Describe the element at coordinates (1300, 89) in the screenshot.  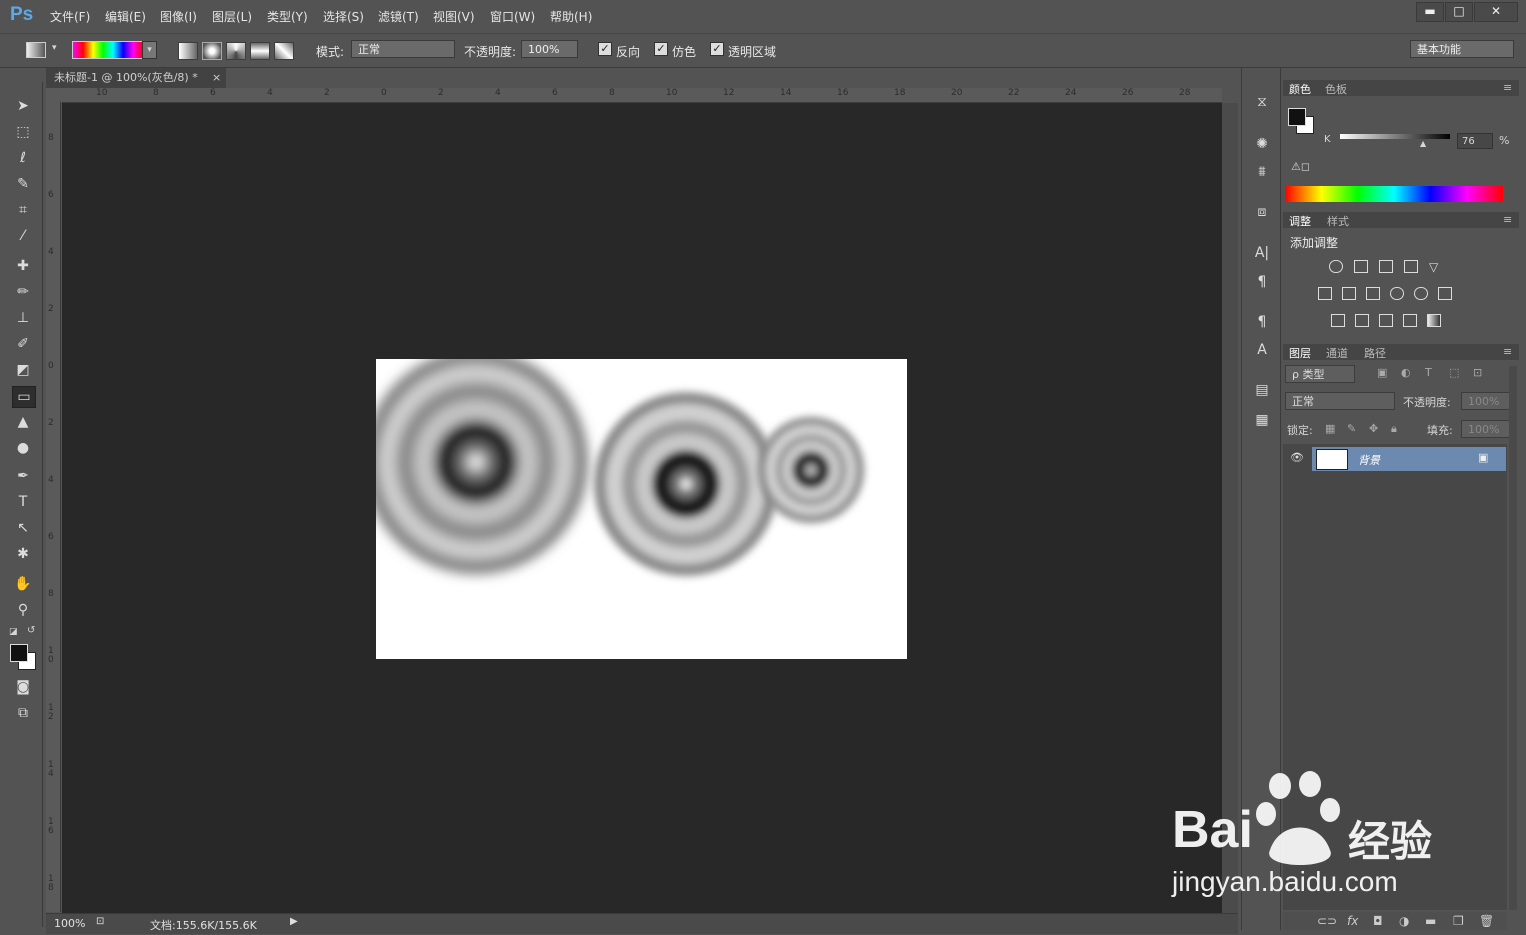
I see `tab-color: 颜色` at that location.